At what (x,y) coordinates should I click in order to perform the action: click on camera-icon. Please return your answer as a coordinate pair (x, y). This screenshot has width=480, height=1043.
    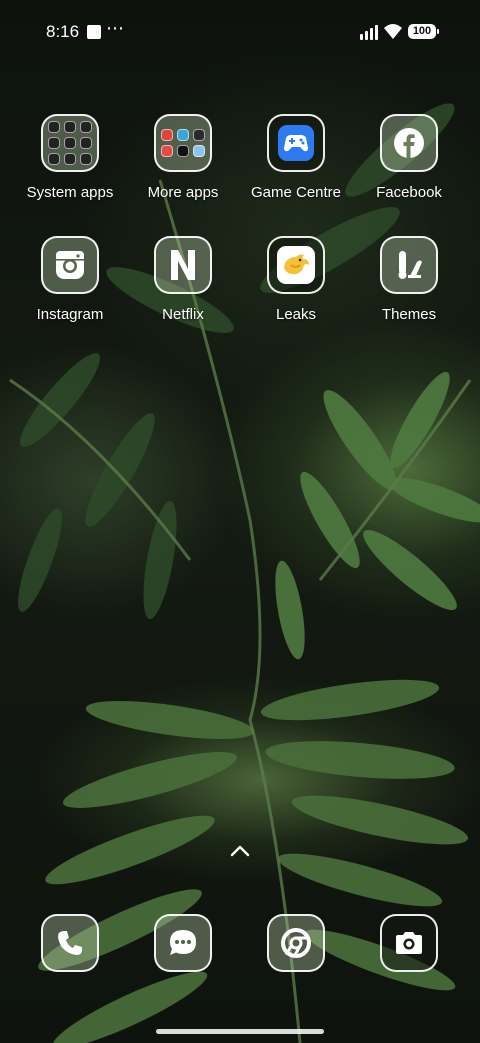
    Looking at the image, I should click on (409, 943).